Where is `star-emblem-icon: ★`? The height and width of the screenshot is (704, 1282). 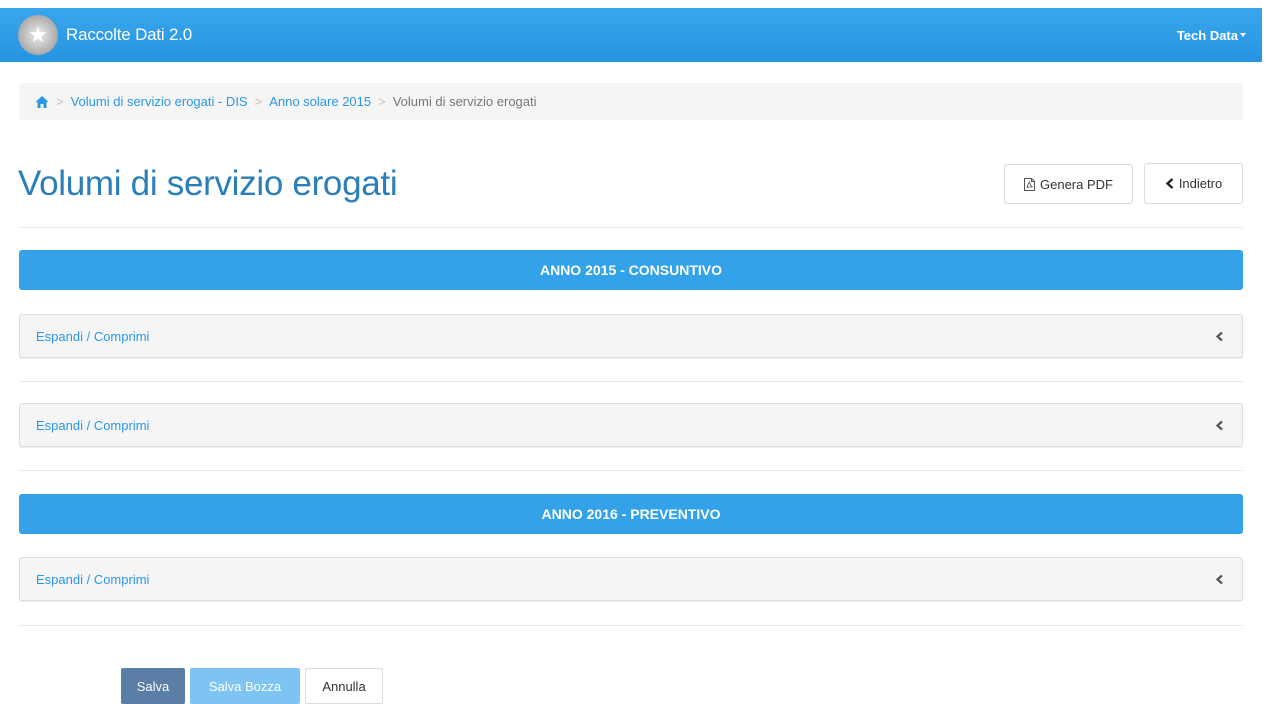 star-emblem-icon: ★ is located at coordinates (38, 34).